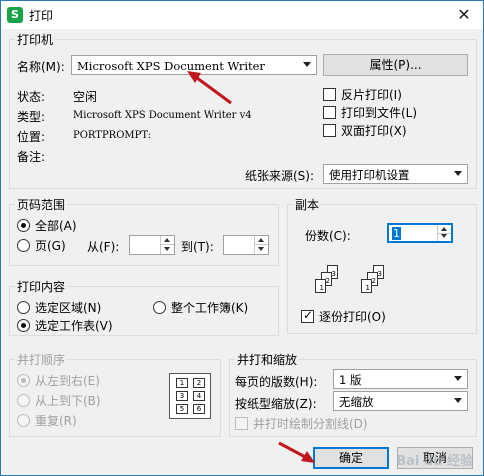 The width and height of the screenshot is (484, 476). Describe the element at coordinates (420, 233) in the screenshot. I see `copies-count-stepper: 1` at that location.